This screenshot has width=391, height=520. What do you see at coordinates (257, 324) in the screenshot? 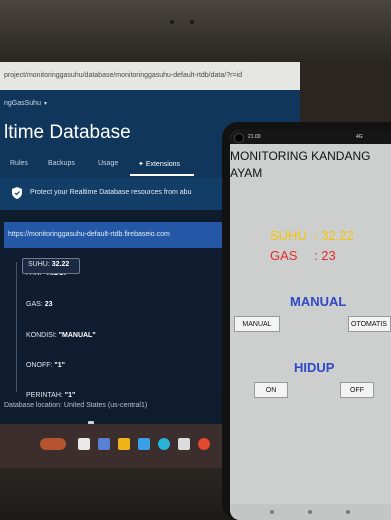
I see `manual-button: MANUAL` at bounding box center [257, 324].